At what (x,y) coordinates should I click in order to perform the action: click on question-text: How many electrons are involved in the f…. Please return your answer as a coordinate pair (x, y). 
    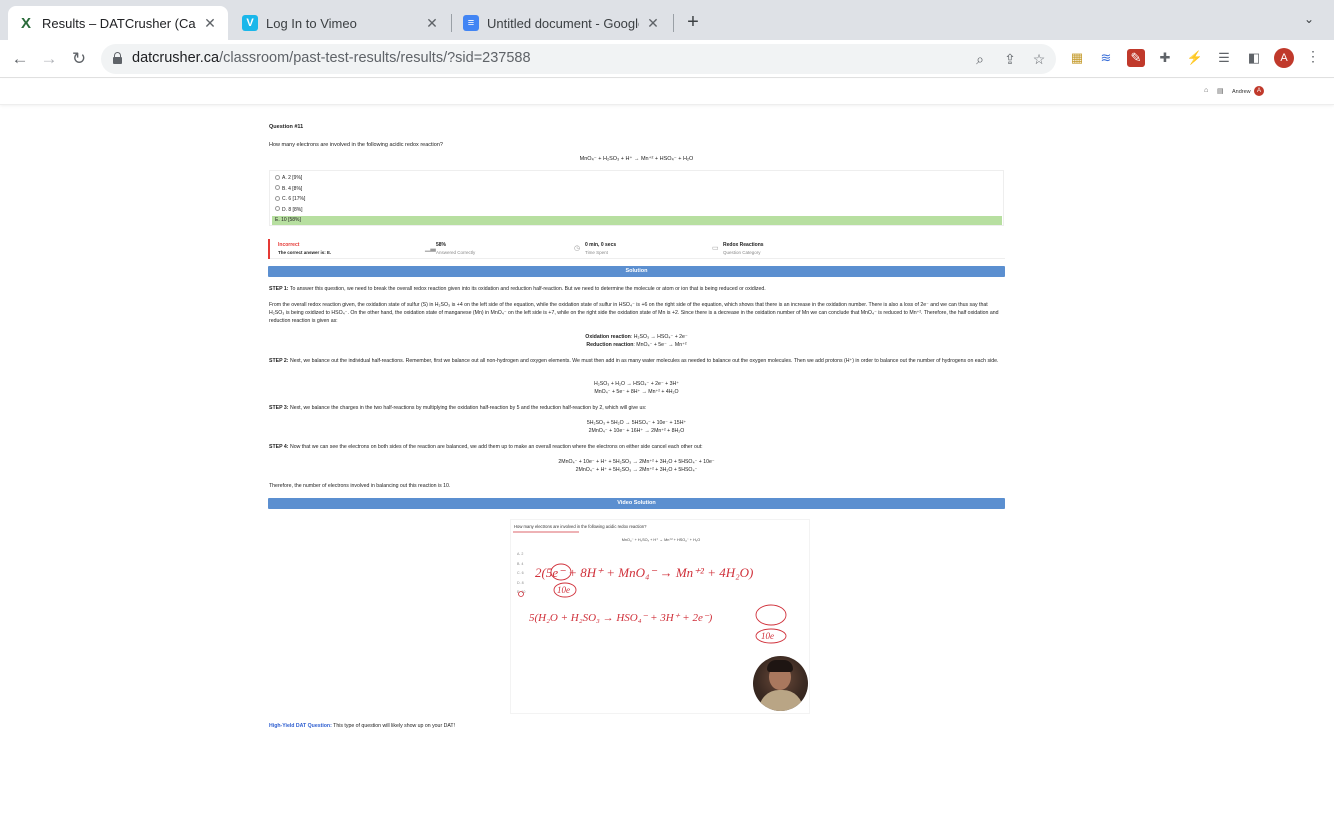
    Looking at the image, I should click on (356, 145).